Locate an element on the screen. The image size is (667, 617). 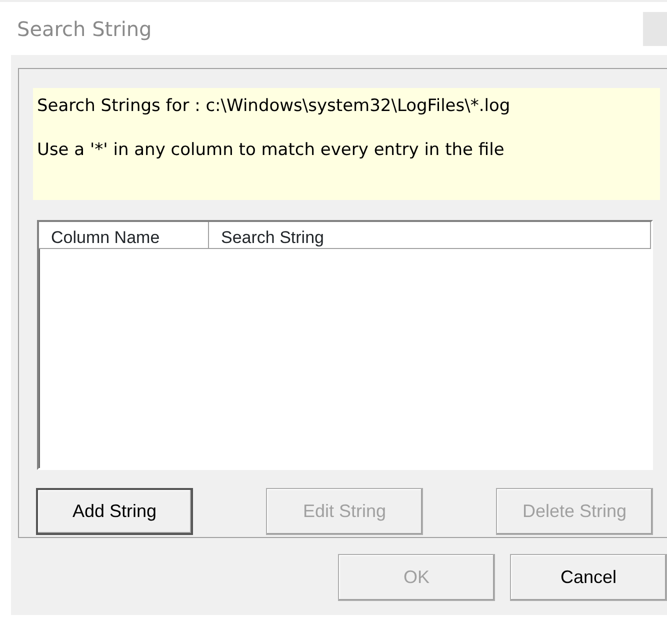
info-text: Use a '*' in any column to match every entry in the file is located at coordinates (271, 150).